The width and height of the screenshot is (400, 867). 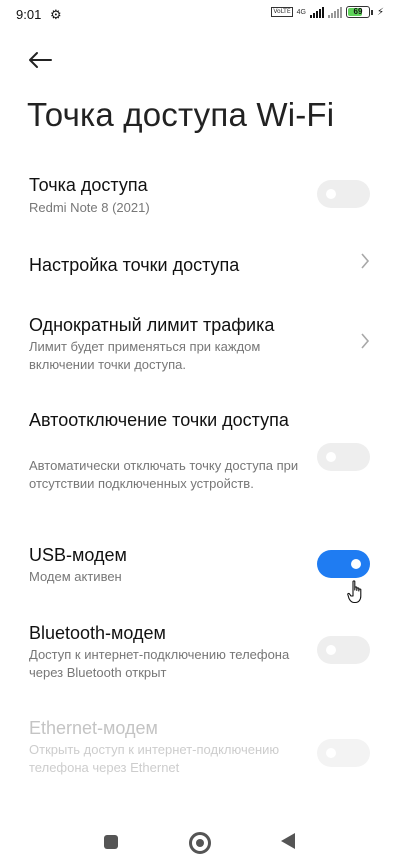 I want to click on status-icons: VoLTE 4G 69 ⚡, so click(x=327, y=12).